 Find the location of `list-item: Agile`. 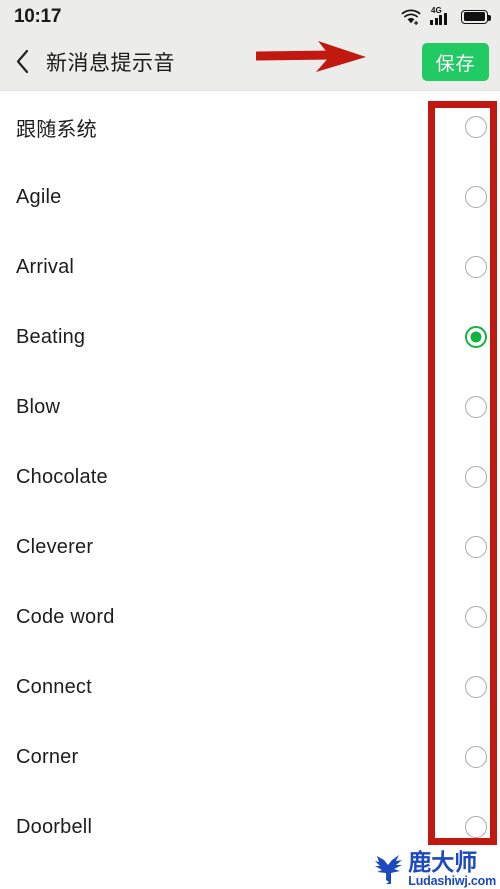

list-item: Agile is located at coordinates (250, 197).